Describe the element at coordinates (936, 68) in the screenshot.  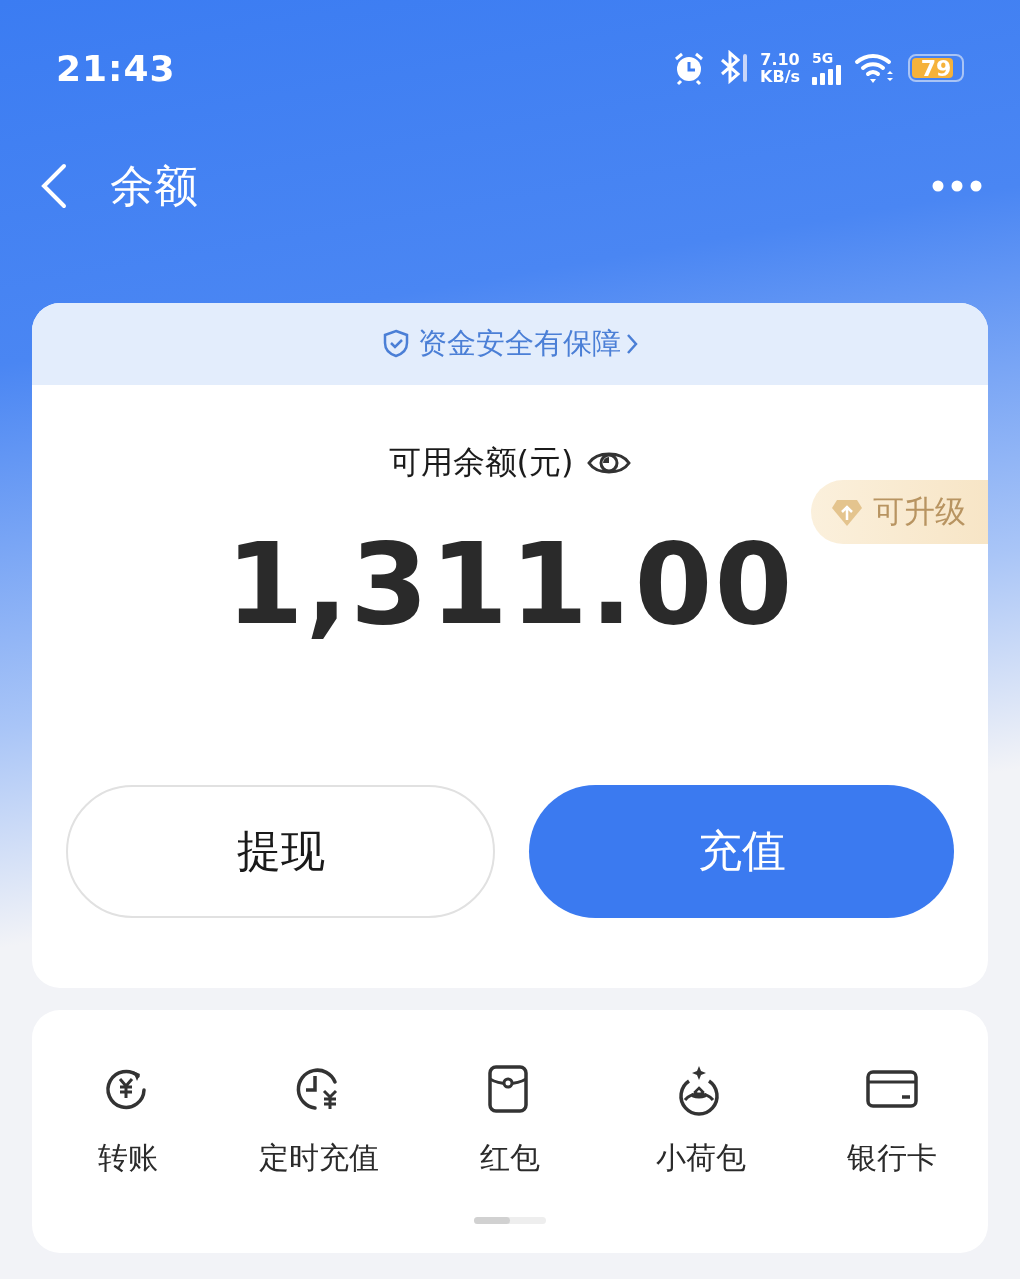
I see `battery-icon: 79` at that location.